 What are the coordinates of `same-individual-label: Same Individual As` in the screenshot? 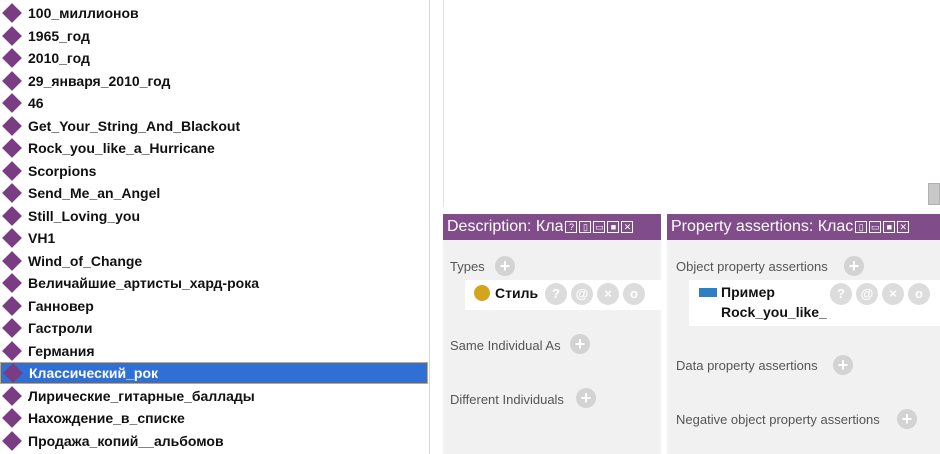 It's located at (505, 345).